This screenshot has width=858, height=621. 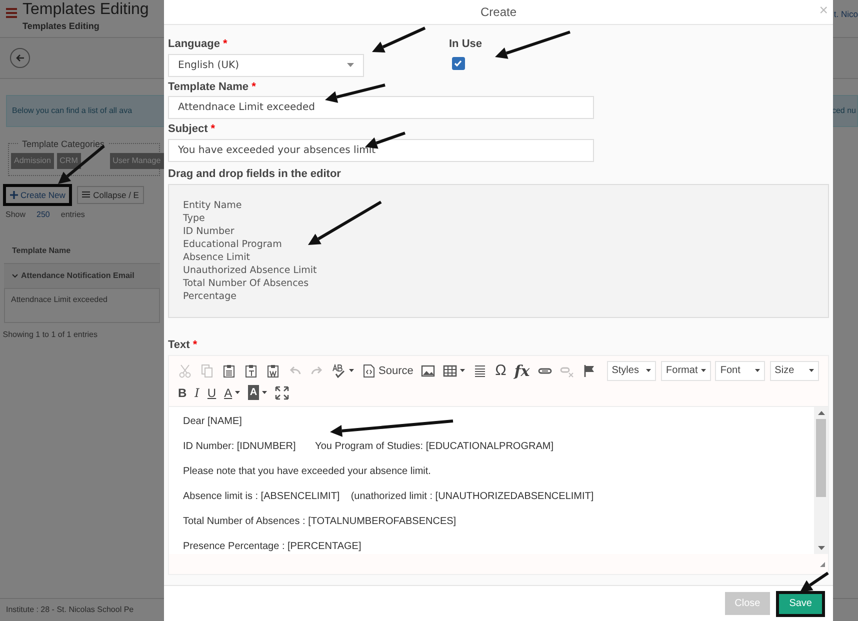 I want to click on create-new-button: Create New, so click(x=37, y=195).